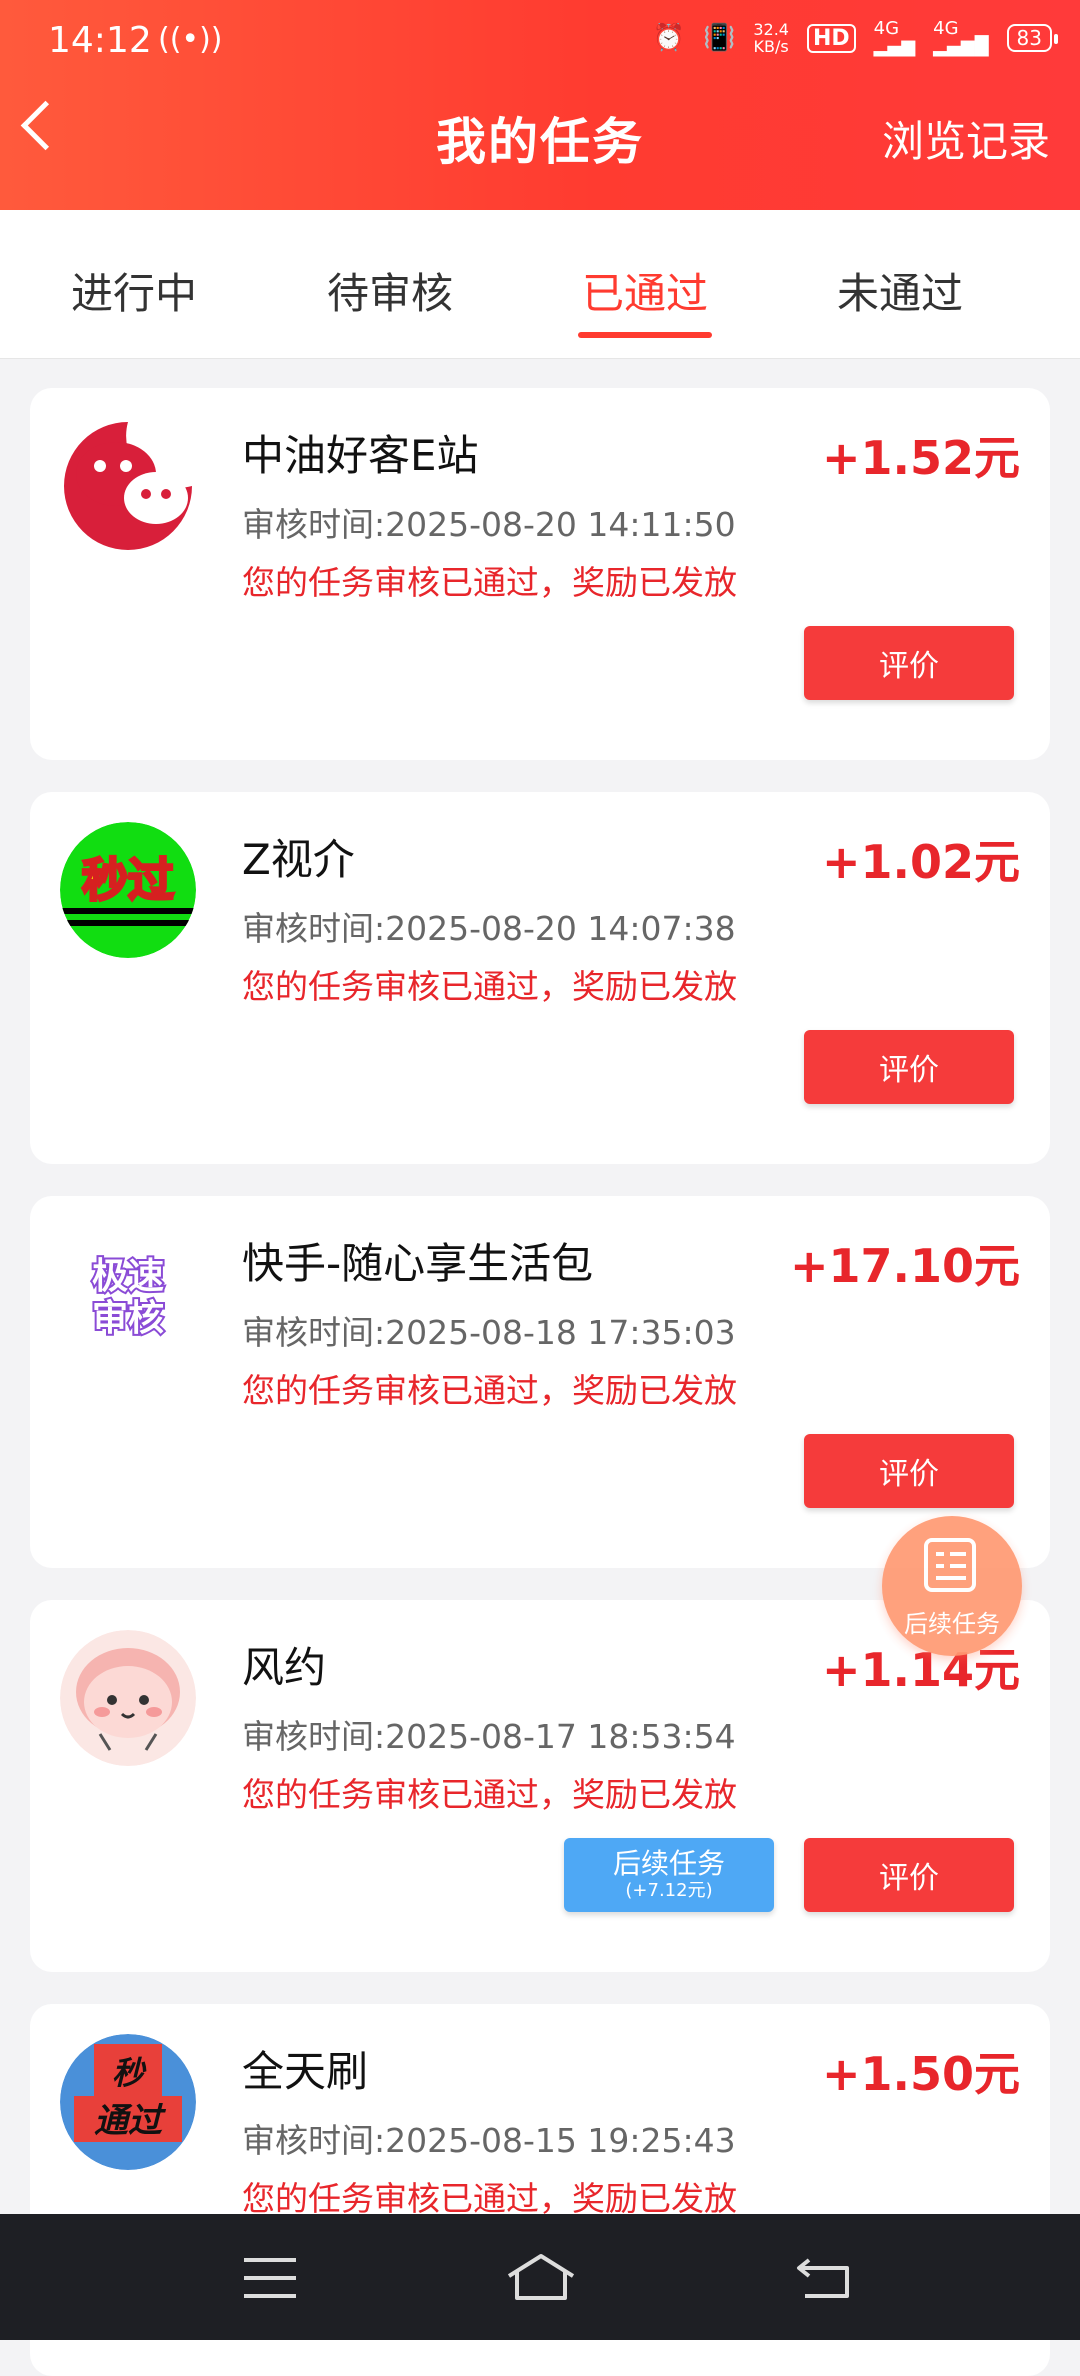 This screenshot has height=2376, width=1080. What do you see at coordinates (418, 1263) in the screenshot?
I see `task-name: 快手-随心享生活包` at bounding box center [418, 1263].